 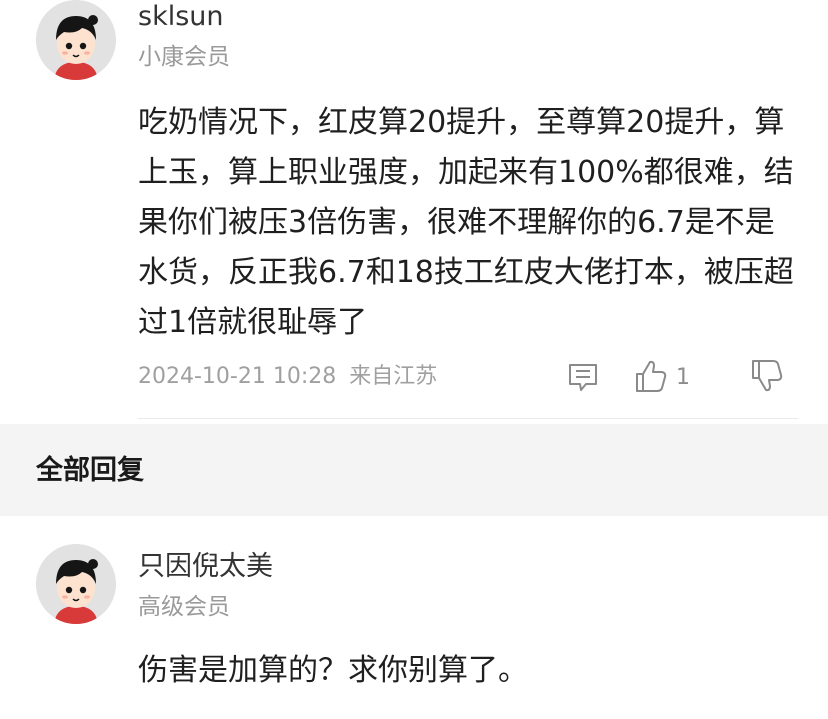 What do you see at coordinates (237, 376) in the screenshot?
I see `timestamp: 2024-10-21 10:28` at bounding box center [237, 376].